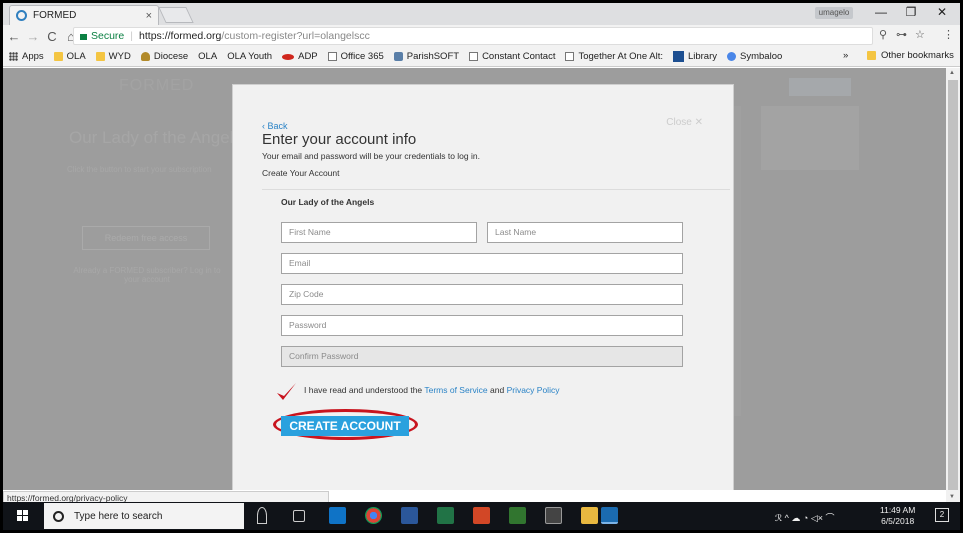 This screenshot has width=963, height=533. What do you see at coordinates (295, 36) in the screenshot?
I see `url-path: /custom-register?url=olangelscc` at bounding box center [295, 36].